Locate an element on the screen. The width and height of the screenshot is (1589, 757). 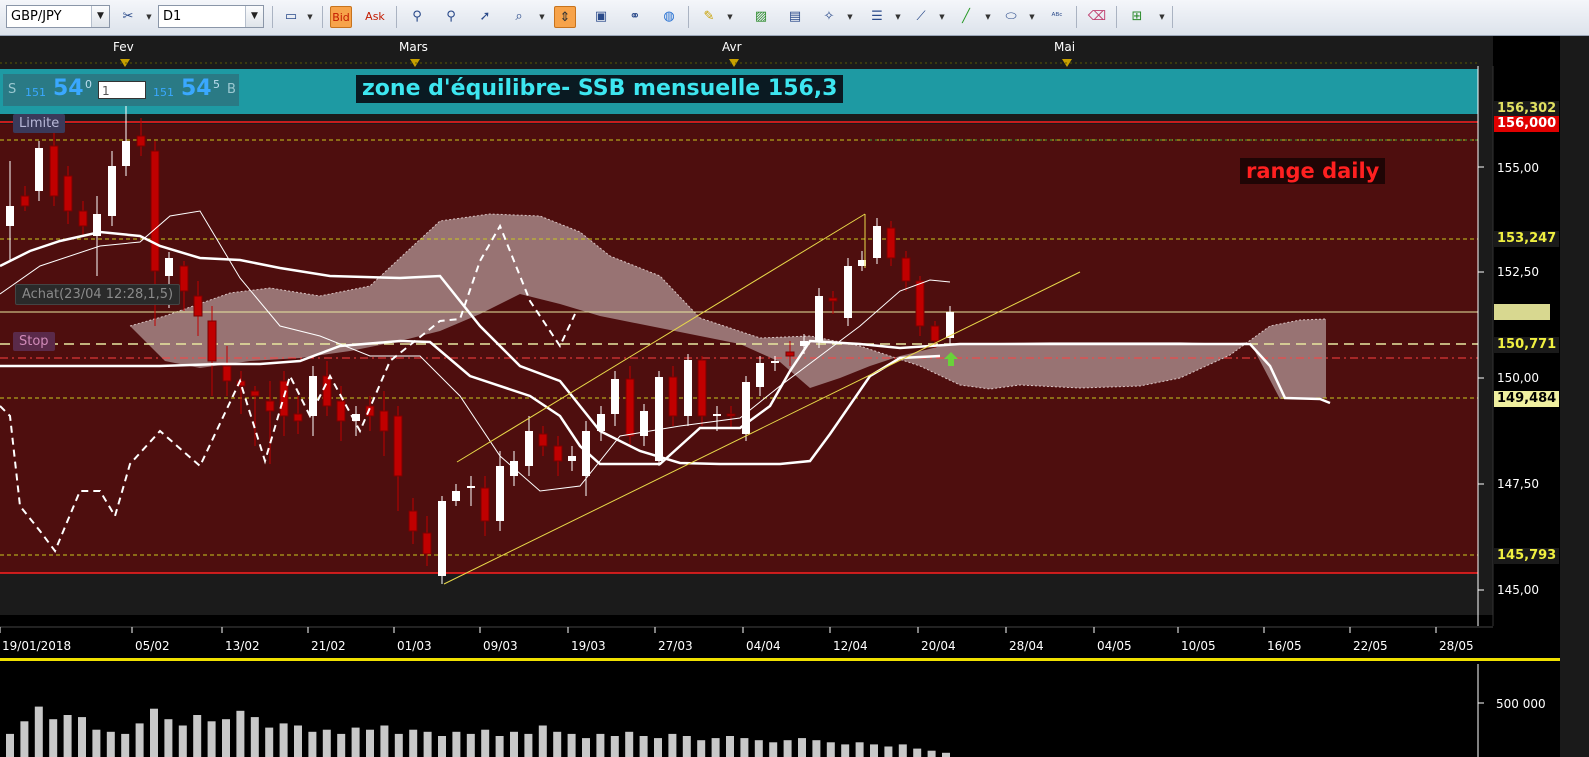
zone-title-annotation: zone d'équilibre- SSB mensuelle 156,3 is located at coordinates (600, 89).